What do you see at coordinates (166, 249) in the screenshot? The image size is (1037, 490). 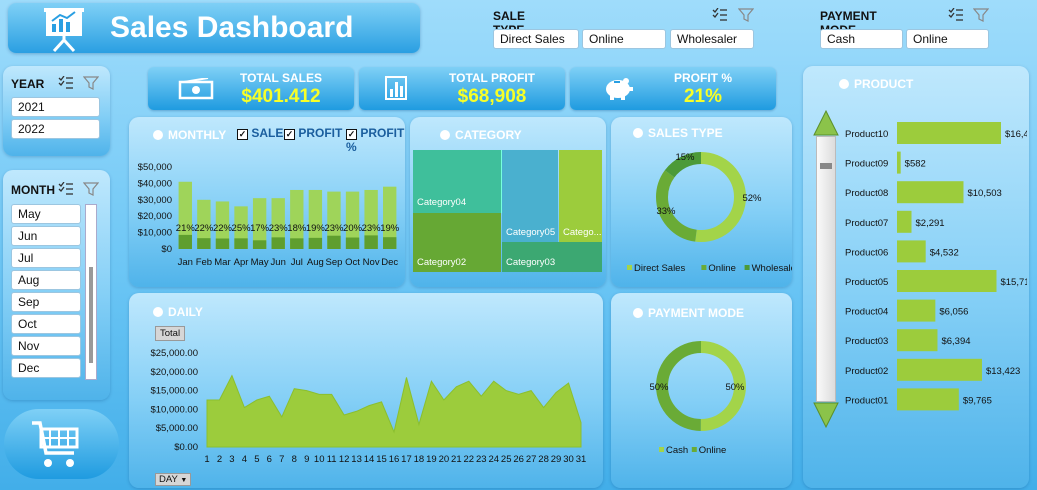 I see `y-tick-label: $0` at bounding box center [166, 249].